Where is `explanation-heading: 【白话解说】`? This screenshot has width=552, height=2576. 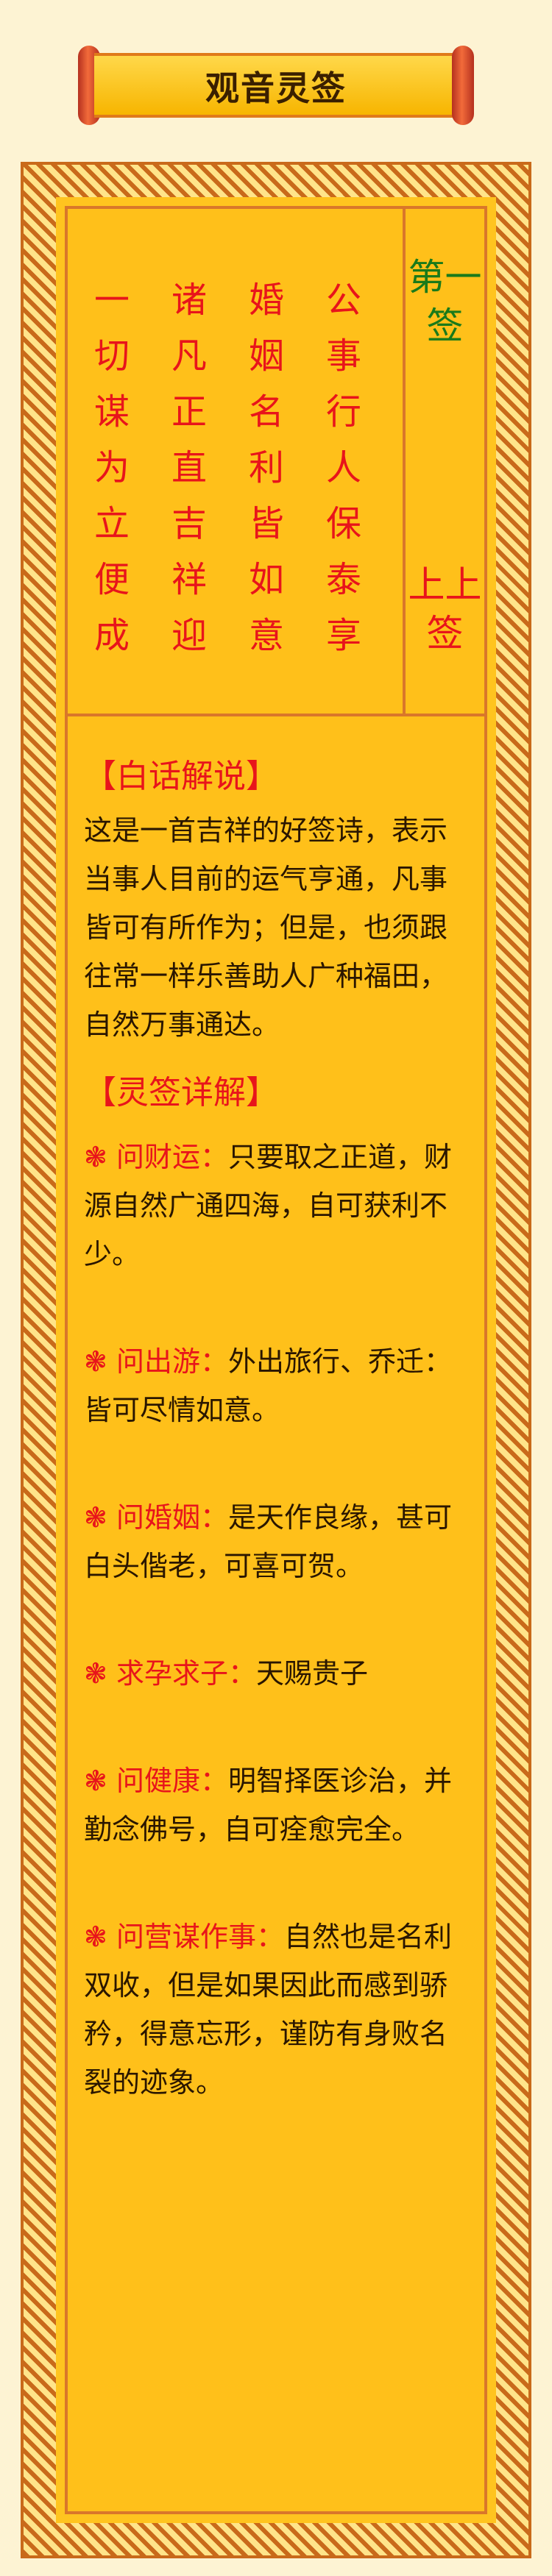
explanation-heading: 【白话解说】 is located at coordinates (181, 776).